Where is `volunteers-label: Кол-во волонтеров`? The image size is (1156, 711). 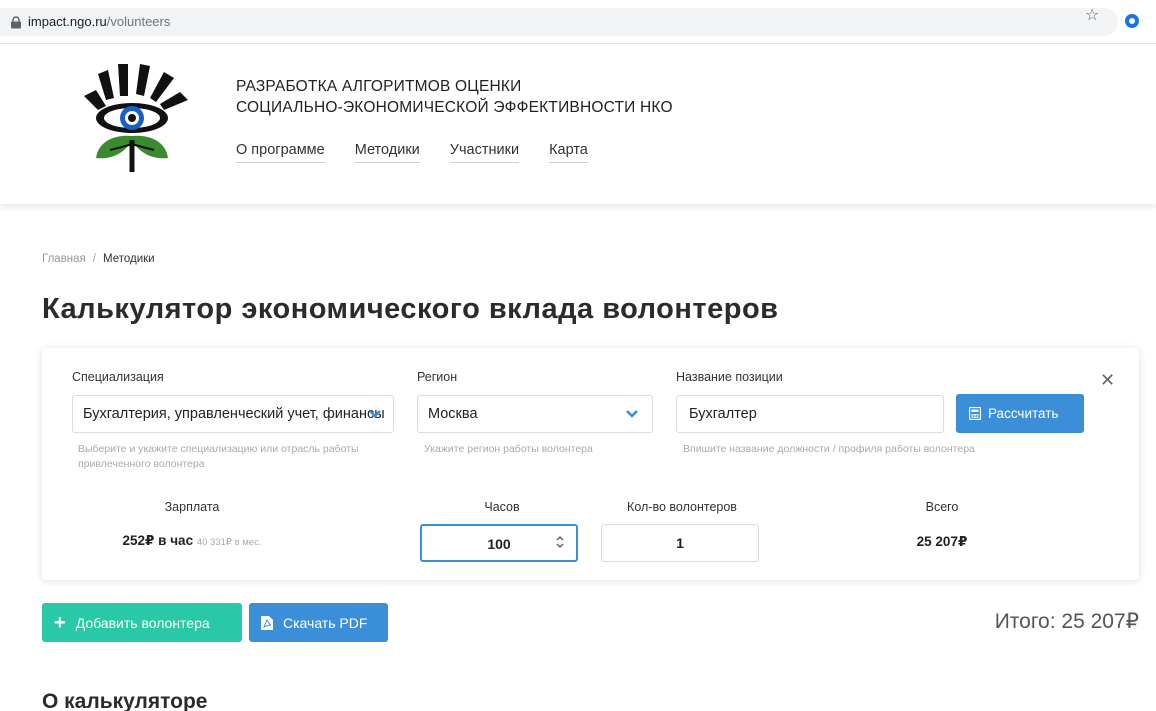 volunteers-label: Кол-во волонтеров is located at coordinates (682, 507).